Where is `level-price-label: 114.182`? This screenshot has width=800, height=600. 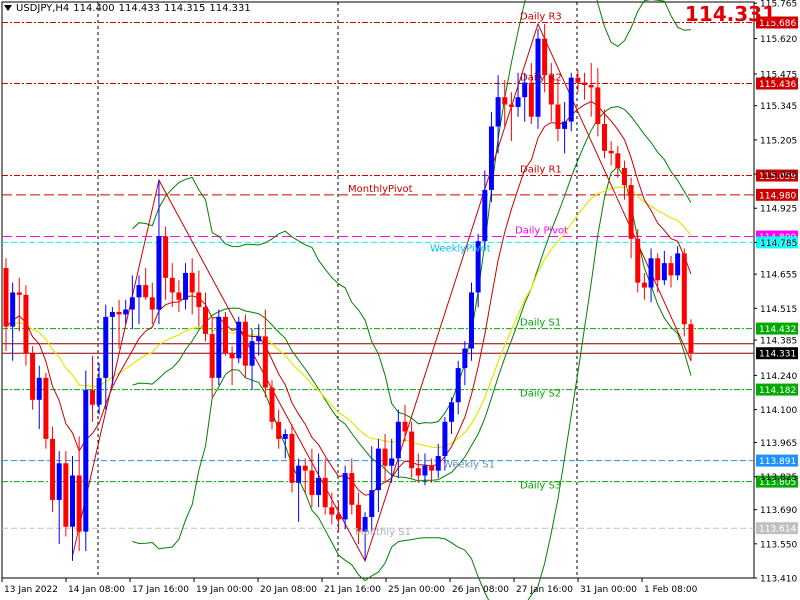
level-price-label: 114.182 is located at coordinates (777, 391).